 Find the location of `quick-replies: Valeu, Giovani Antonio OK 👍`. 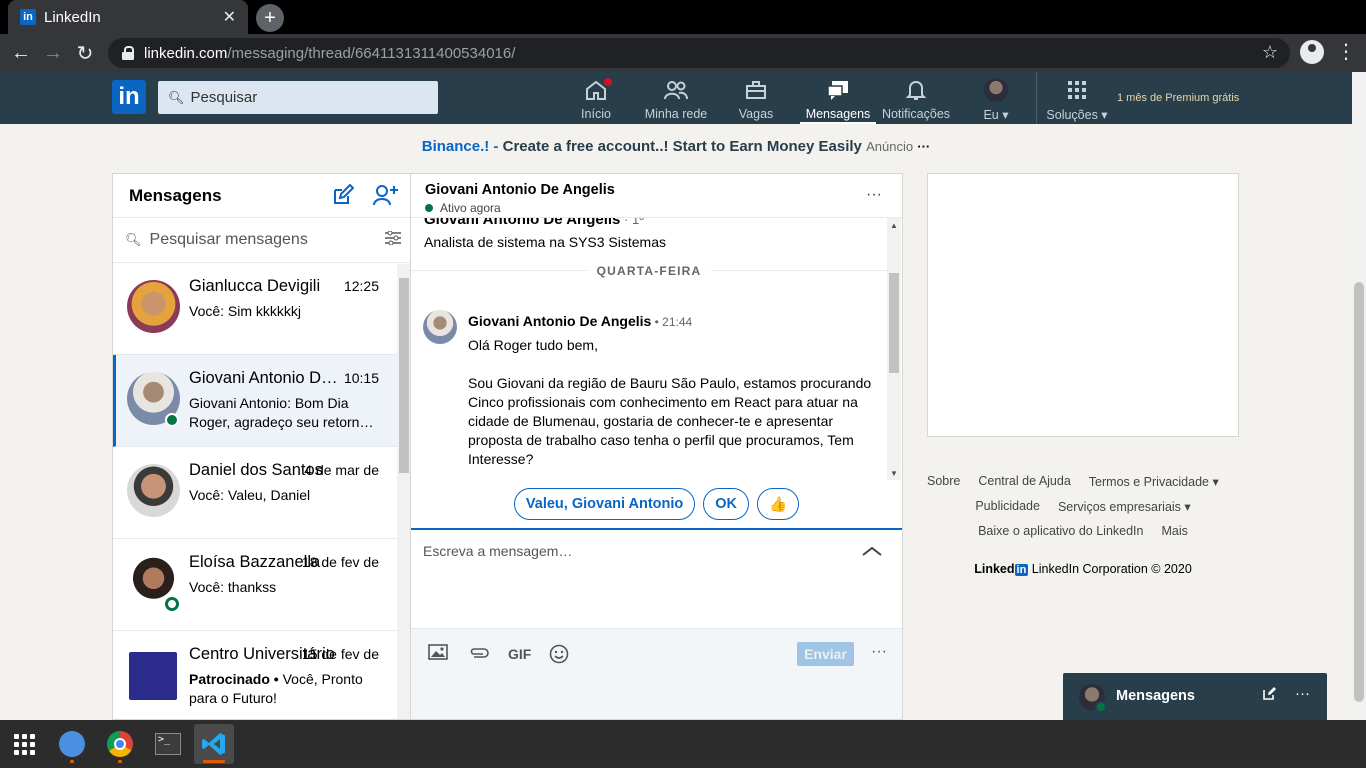

quick-replies: Valeu, Giovani Antonio OK 👍 is located at coordinates (656, 504).